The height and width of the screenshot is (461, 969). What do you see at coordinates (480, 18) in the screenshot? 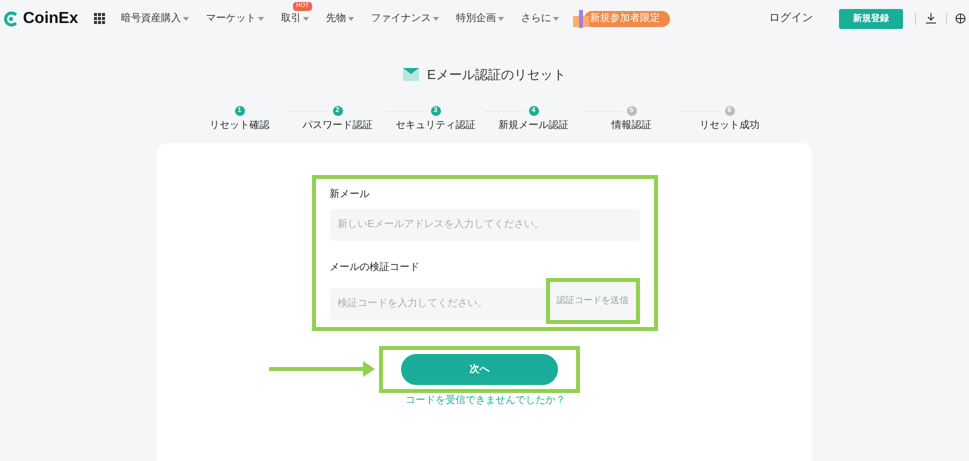
I see `nav-menu-item: 特別企画` at bounding box center [480, 18].